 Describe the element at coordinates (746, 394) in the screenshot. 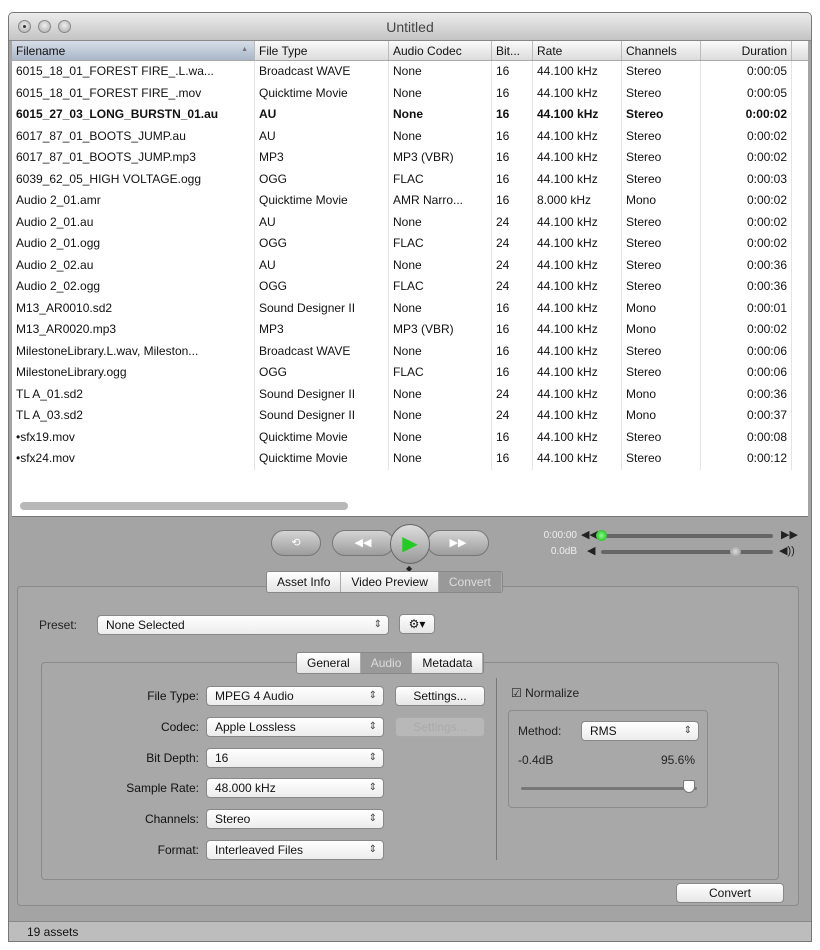

I see `table-cell: 0:00:36` at that location.